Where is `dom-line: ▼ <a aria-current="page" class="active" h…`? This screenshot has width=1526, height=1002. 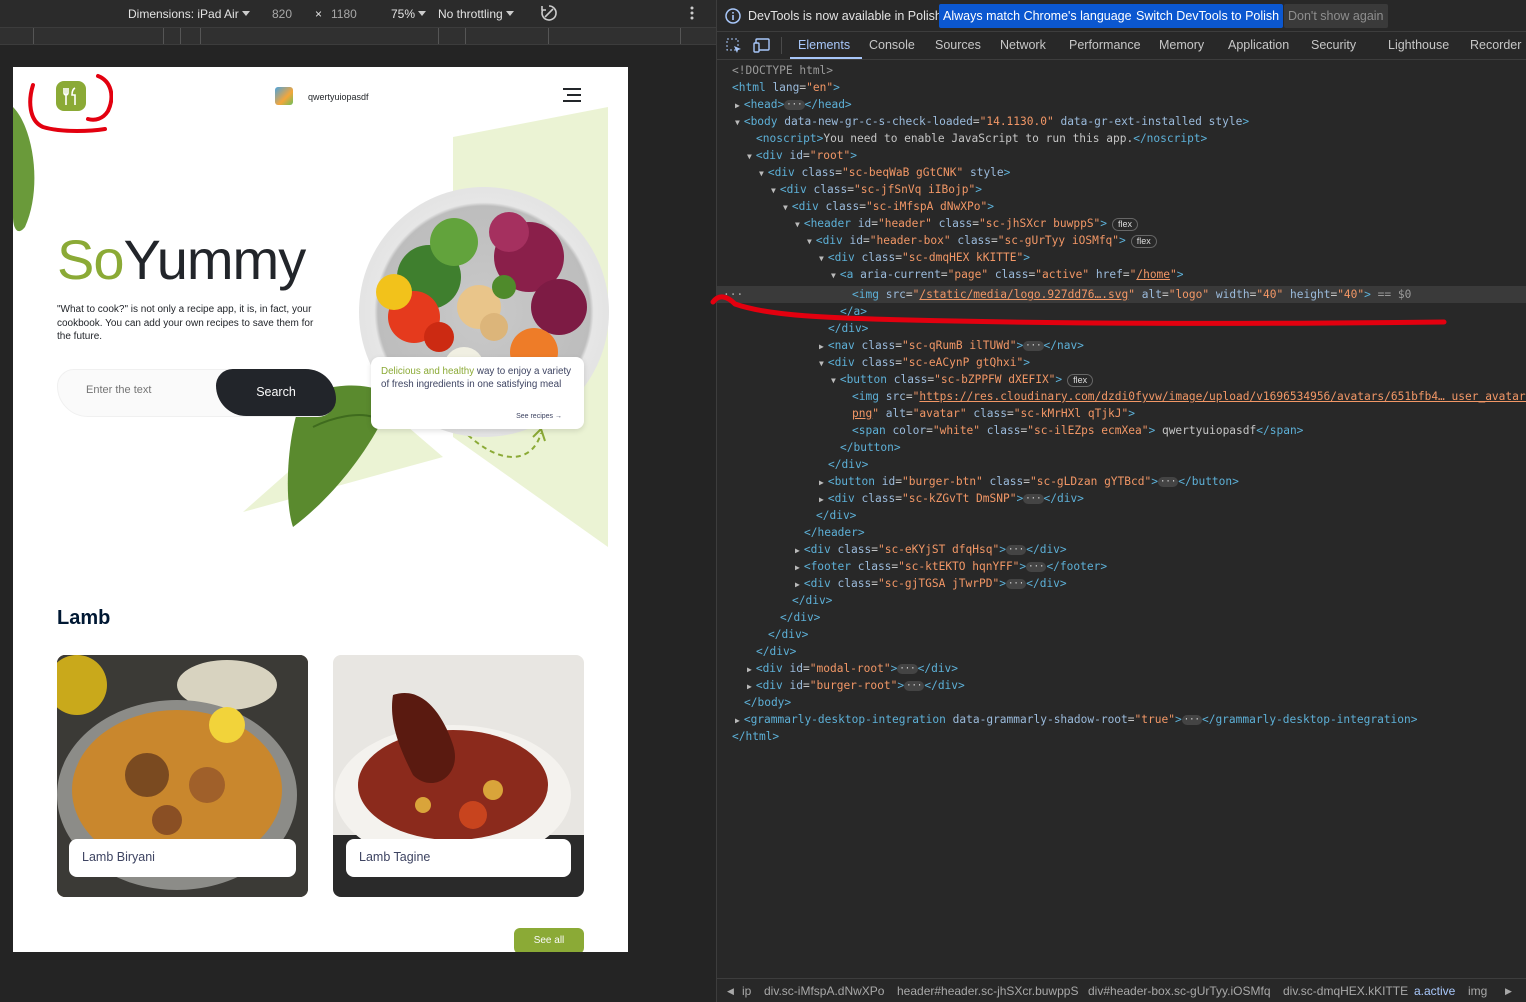
dom-line: ▼ <a aria-current="page" class="active" h… is located at coordinates (1007, 274).